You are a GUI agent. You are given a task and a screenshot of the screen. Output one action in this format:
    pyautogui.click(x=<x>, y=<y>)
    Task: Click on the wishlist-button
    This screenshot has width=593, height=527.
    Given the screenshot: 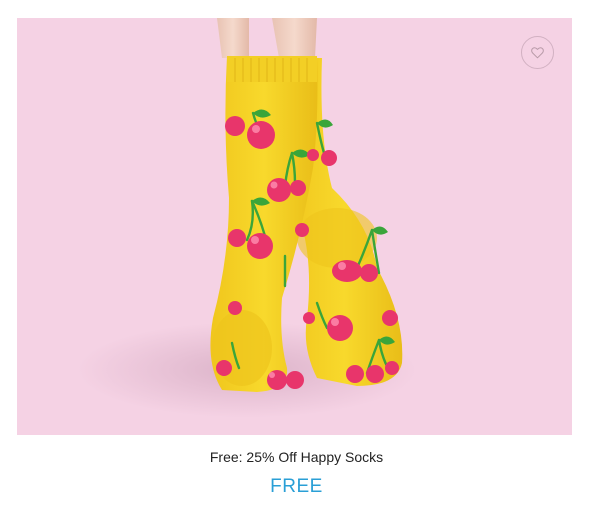 What is the action you would take?
    pyautogui.click(x=537, y=52)
    